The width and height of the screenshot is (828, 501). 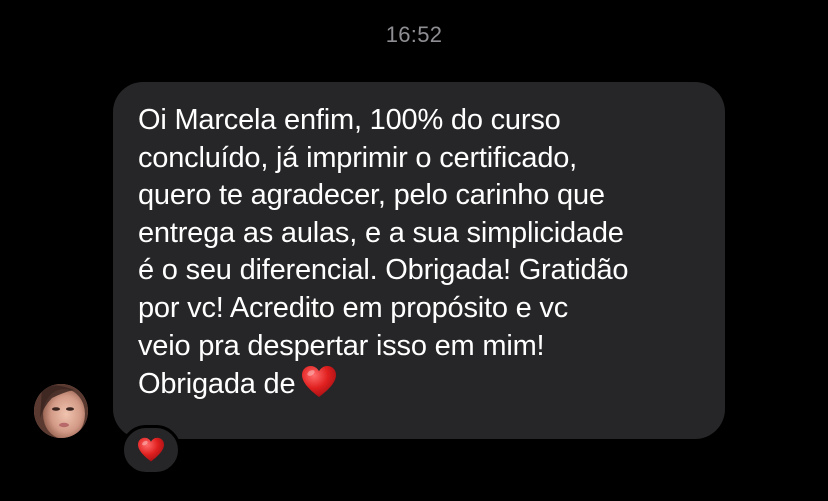 I want to click on profile-photo, so click(x=61, y=411).